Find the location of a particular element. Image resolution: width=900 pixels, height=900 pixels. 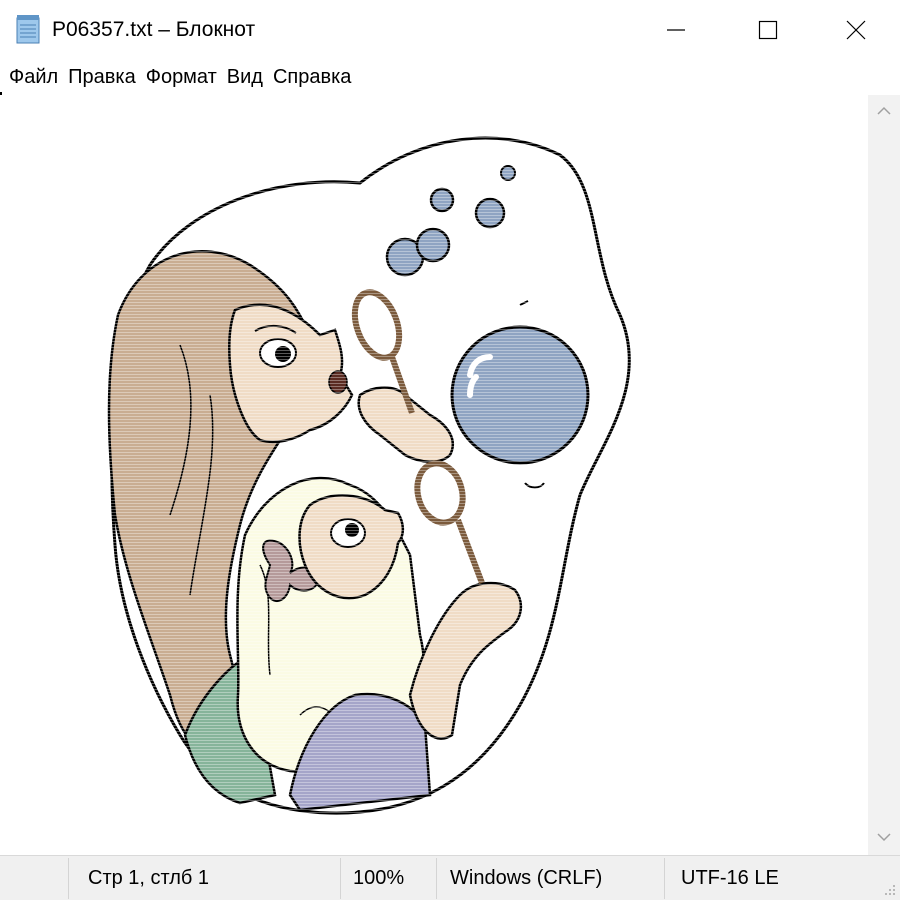

close-button is located at coordinates (855, 30).